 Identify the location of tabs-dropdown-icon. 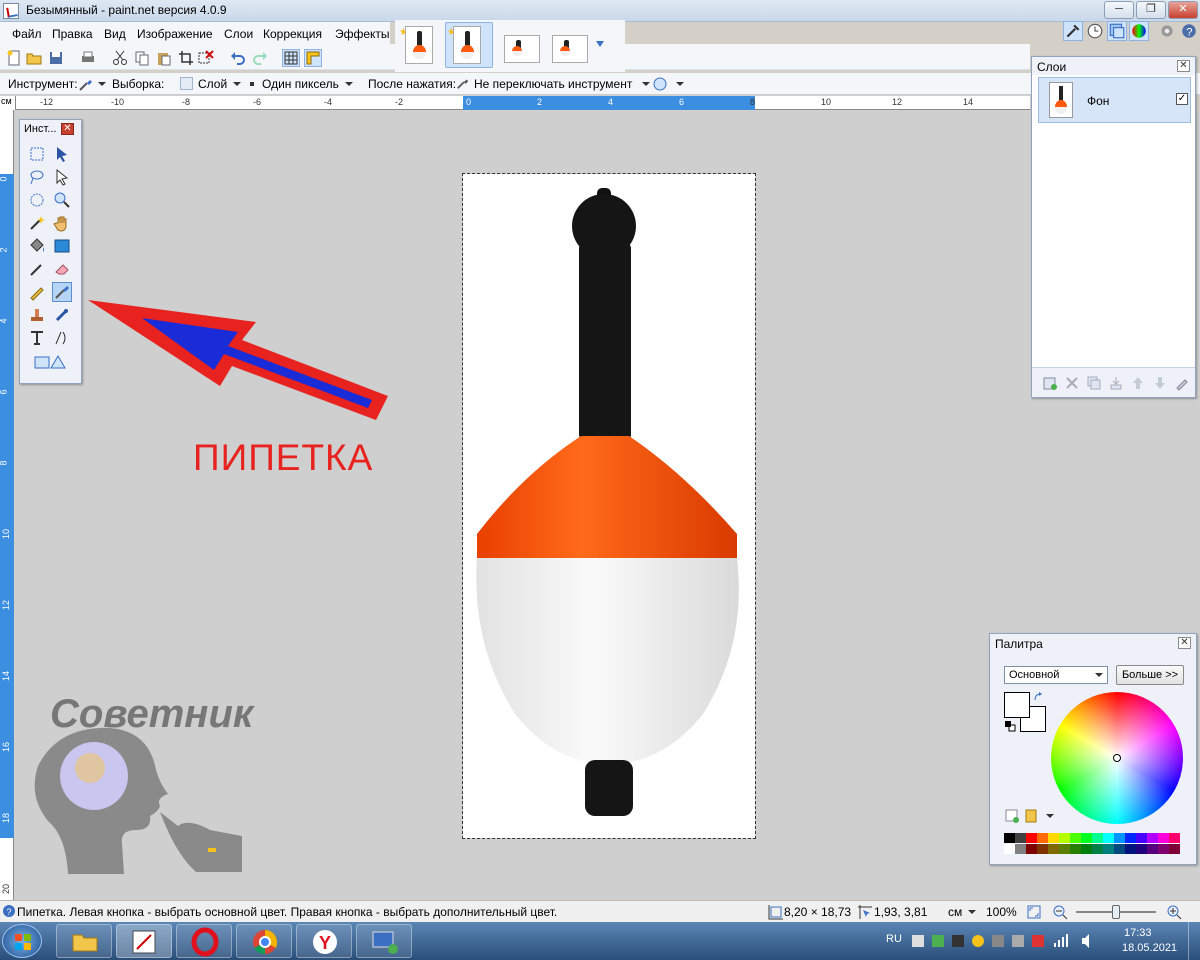
(600, 44).